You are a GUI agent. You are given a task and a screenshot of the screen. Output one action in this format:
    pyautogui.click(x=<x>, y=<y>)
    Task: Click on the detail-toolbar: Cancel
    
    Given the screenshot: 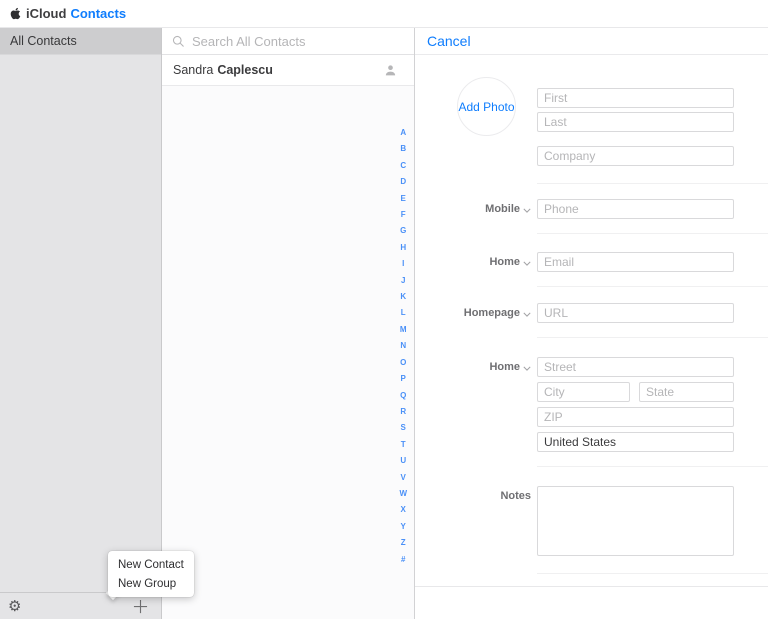 What is the action you would take?
    pyautogui.click(x=591, y=41)
    